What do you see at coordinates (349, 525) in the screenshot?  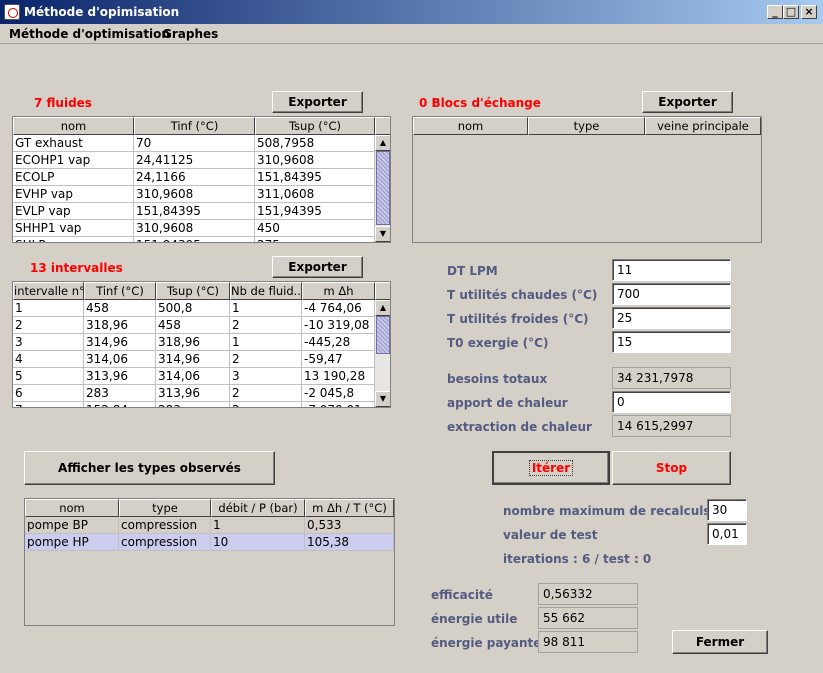 I see `table-cell: 0,533` at bounding box center [349, 525].